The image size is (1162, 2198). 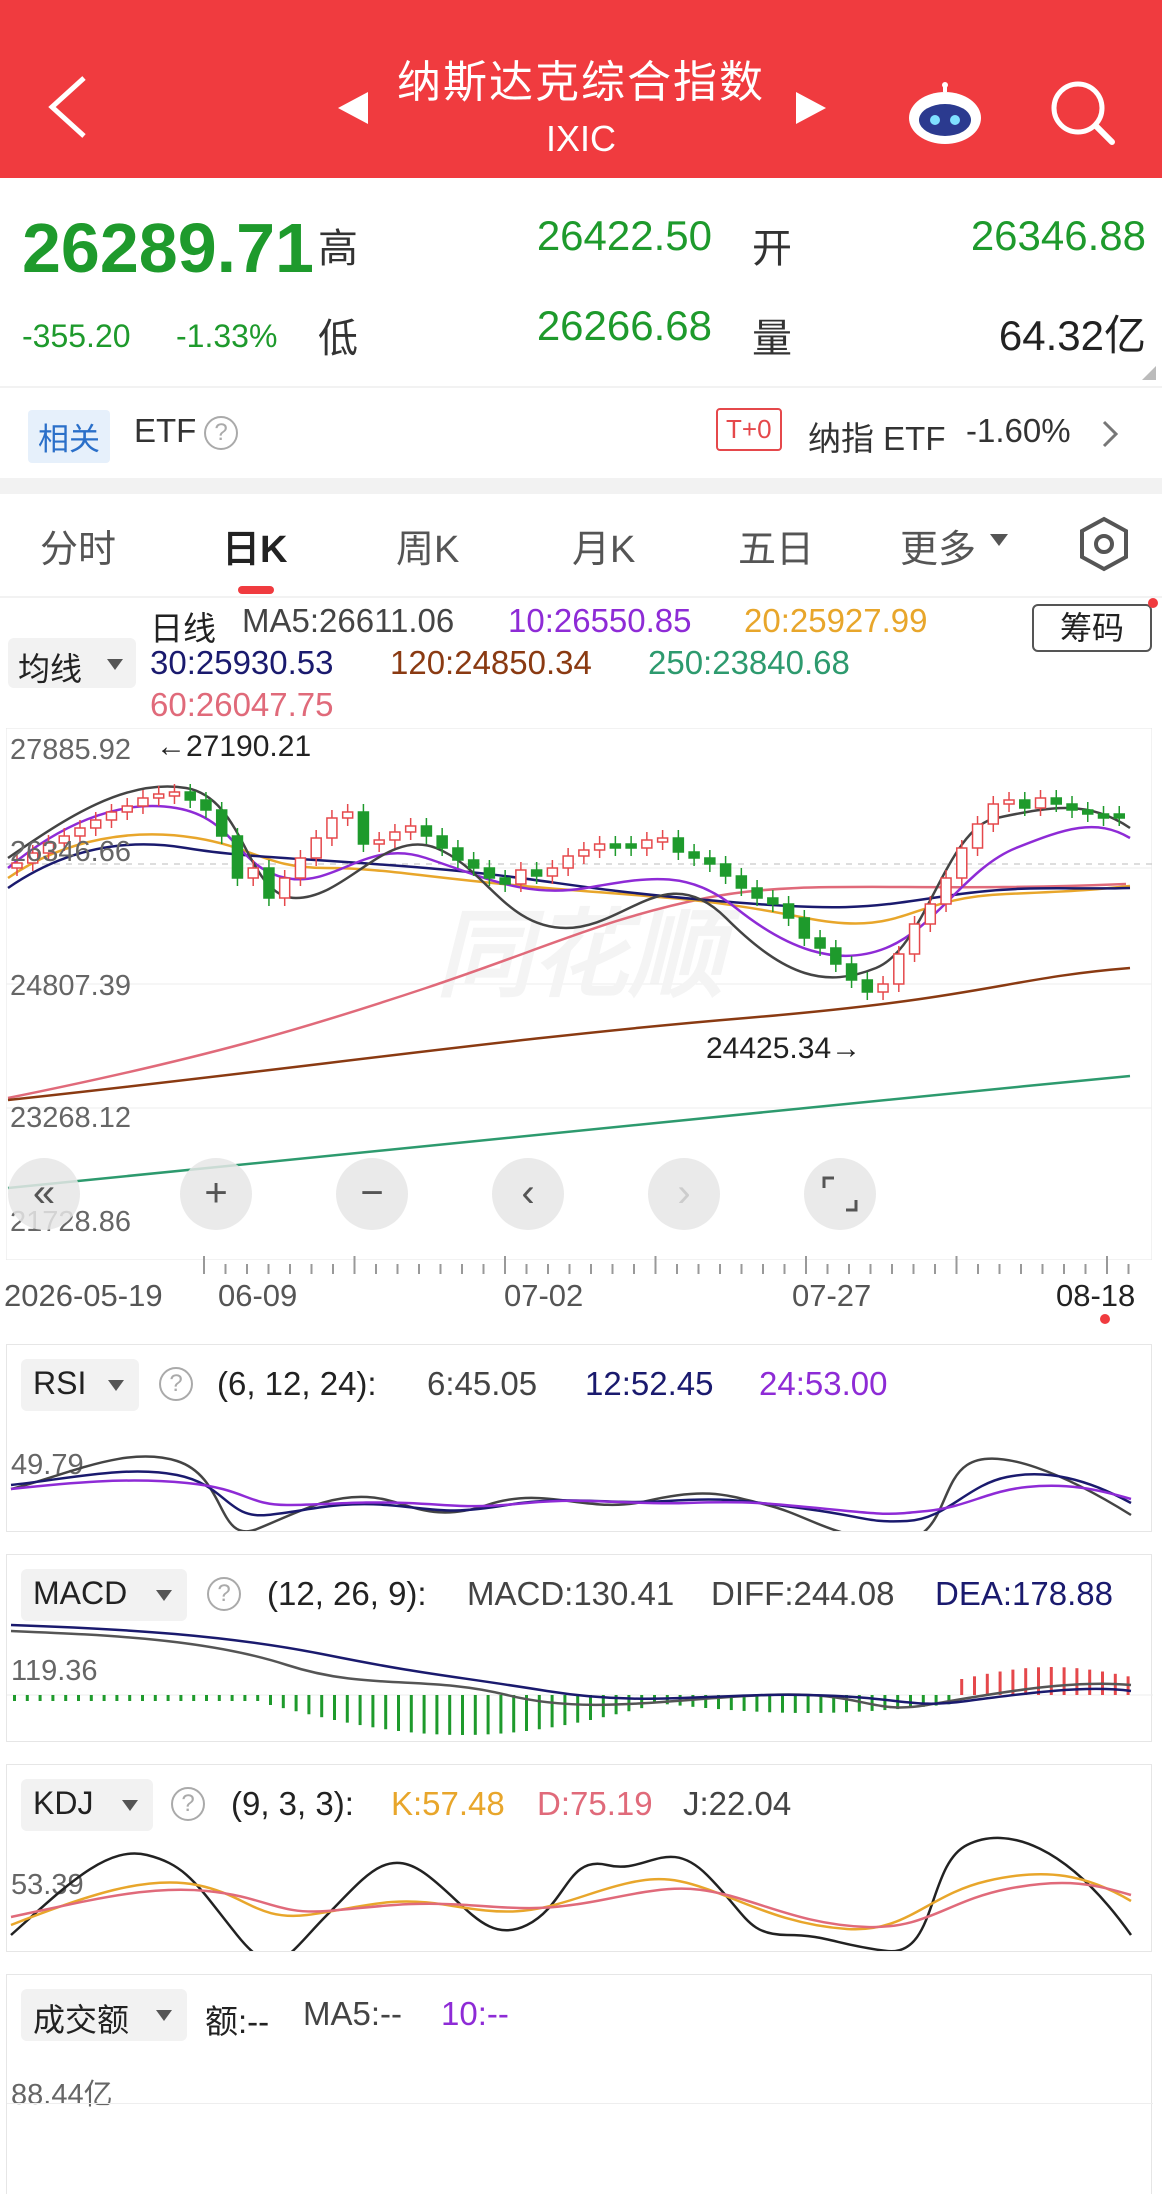 I want to click on y-axis-label: 26346.66, so click(x=70, y=852).